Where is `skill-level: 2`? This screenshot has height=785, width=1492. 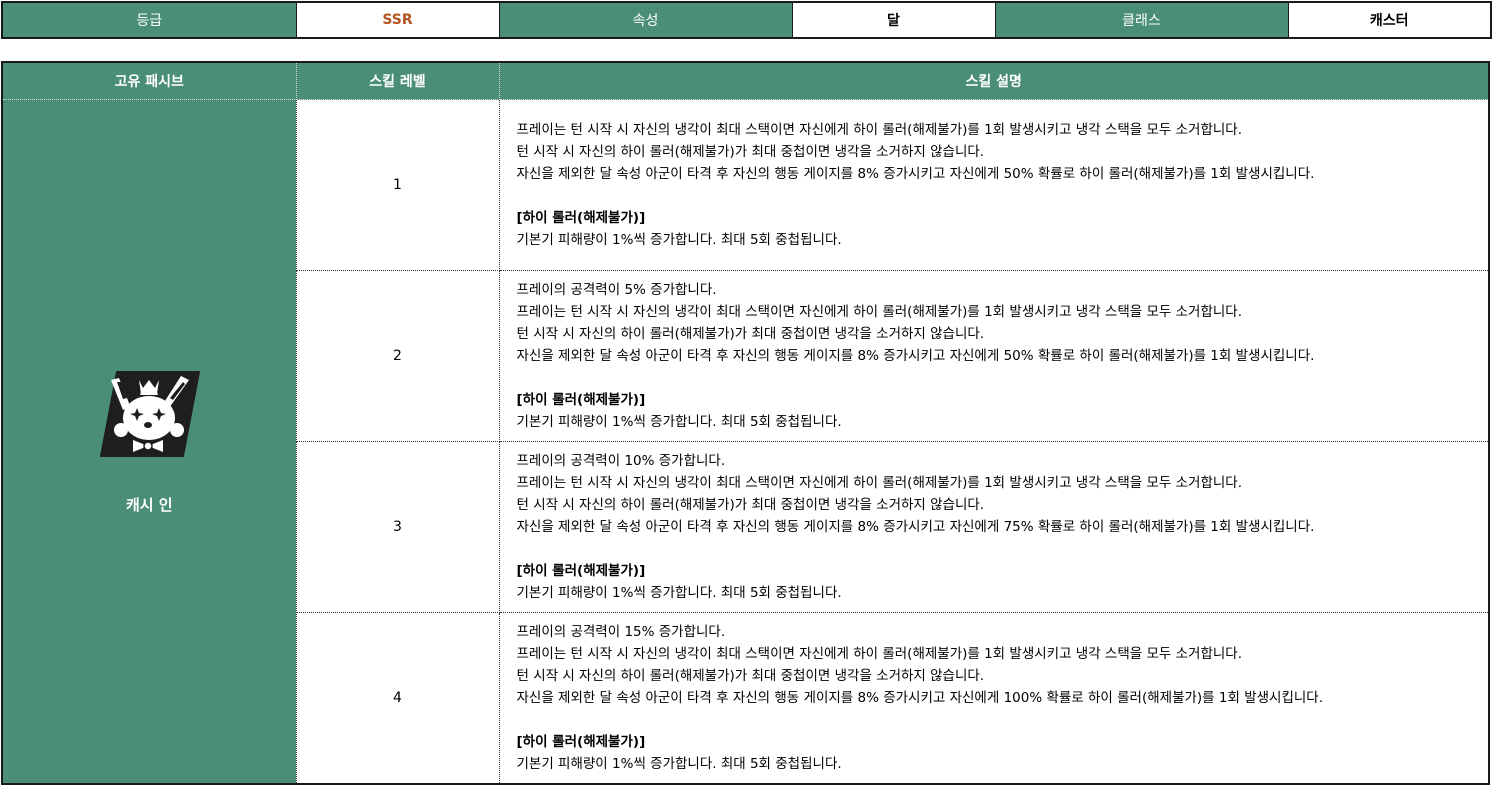 skill-level: 2 is located at coordinates (397, 356).